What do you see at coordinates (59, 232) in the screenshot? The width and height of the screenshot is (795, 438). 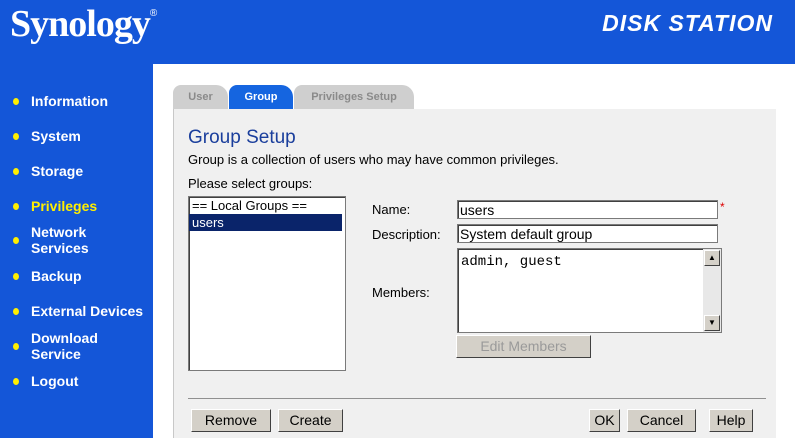 I see `sidebar-item-label: Network` at bounding box center [59, 232].